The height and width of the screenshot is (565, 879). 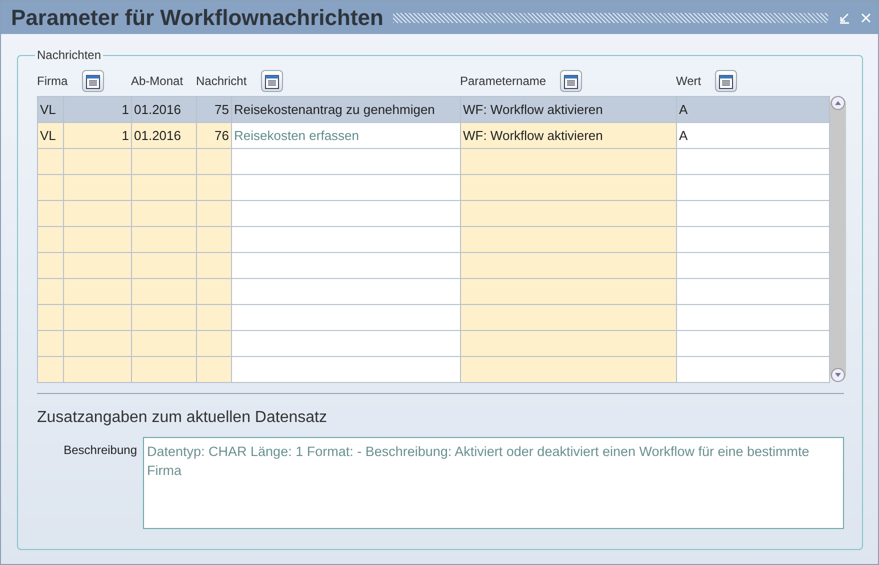 I want to click on table-row: VL 1 01.2016 75 Reisekostenantrag zu genehmigen WF: Workflow aktivieren A, so click(x=434, y=110).